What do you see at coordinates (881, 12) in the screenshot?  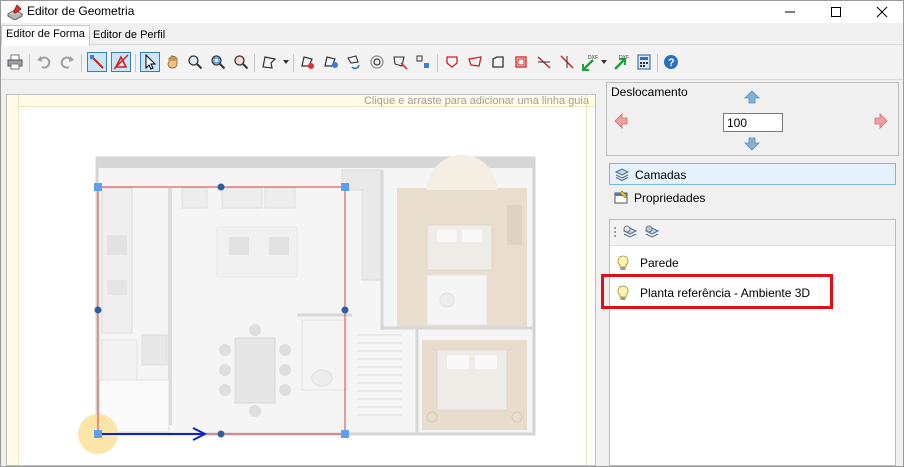 I see `close-button` at bounding box center [881, 12].